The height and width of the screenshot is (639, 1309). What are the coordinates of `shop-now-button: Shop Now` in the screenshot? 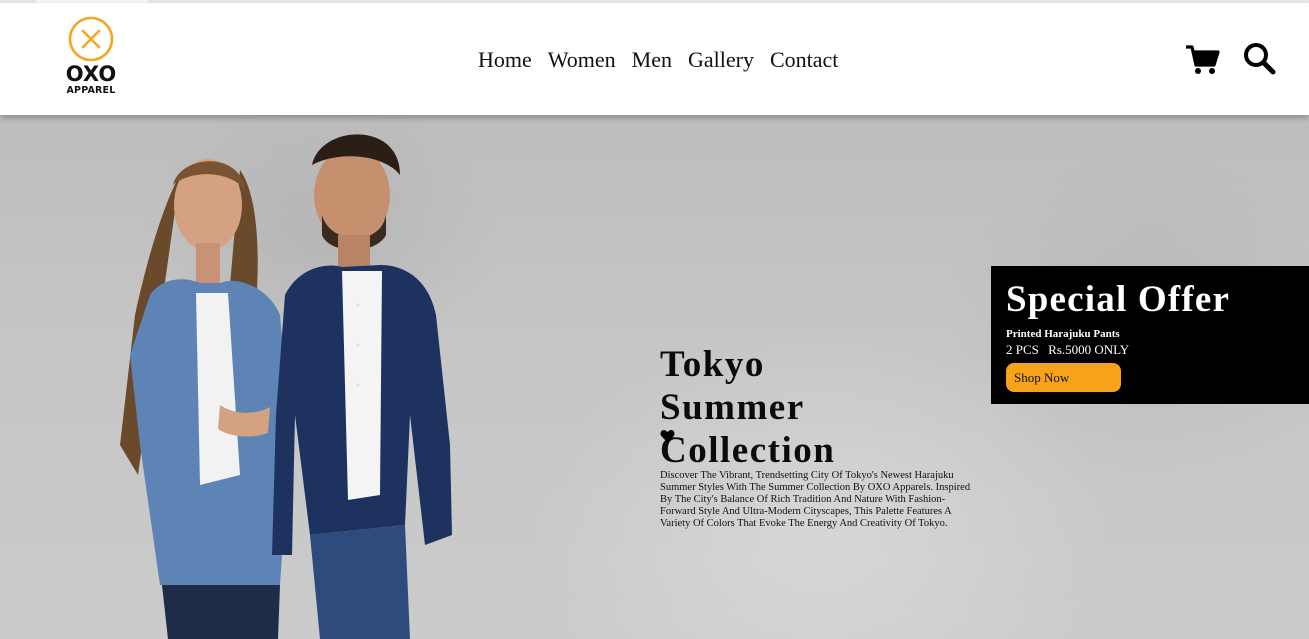 It's located at (1063, 377).